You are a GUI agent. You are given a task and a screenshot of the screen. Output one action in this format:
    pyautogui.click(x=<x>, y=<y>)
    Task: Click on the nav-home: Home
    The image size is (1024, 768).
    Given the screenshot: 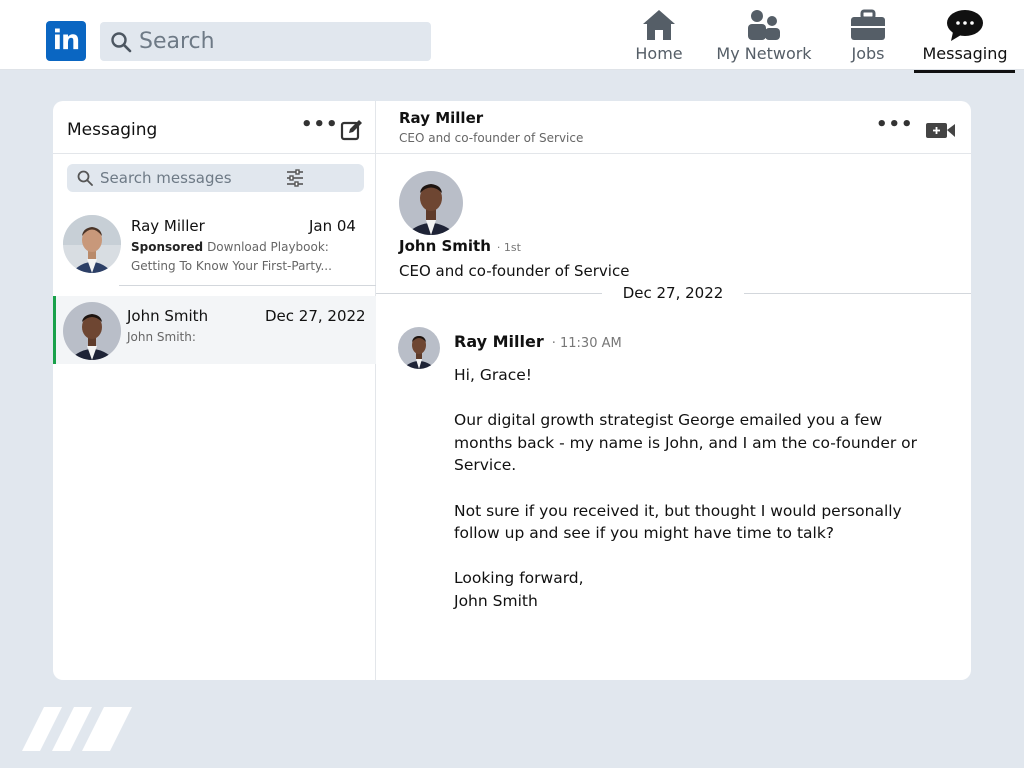 What is the action you would take?
    pyautogui.click(x=659, y=39)
    